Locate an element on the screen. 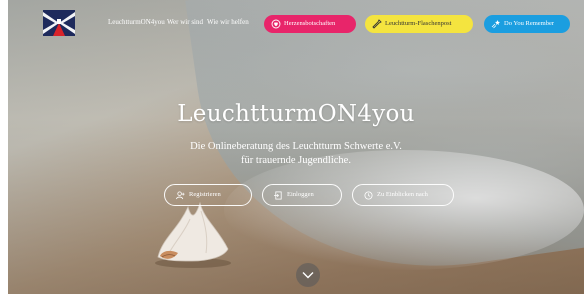 The image size is (584, 294). register-label: Registrieren is located at coordinates (205, 194).